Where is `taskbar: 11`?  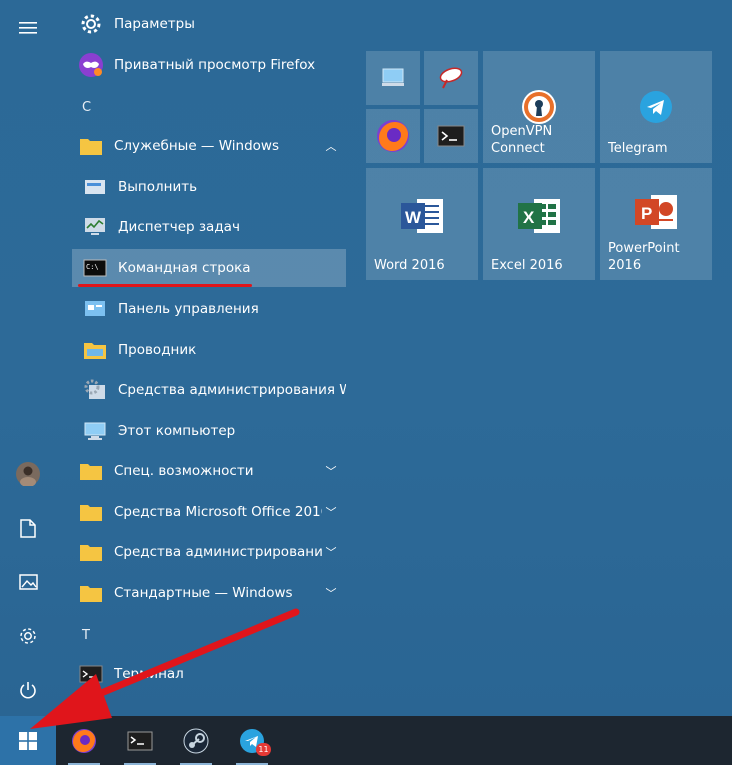 taskbar: 11 is located at coordinates (366, 740).